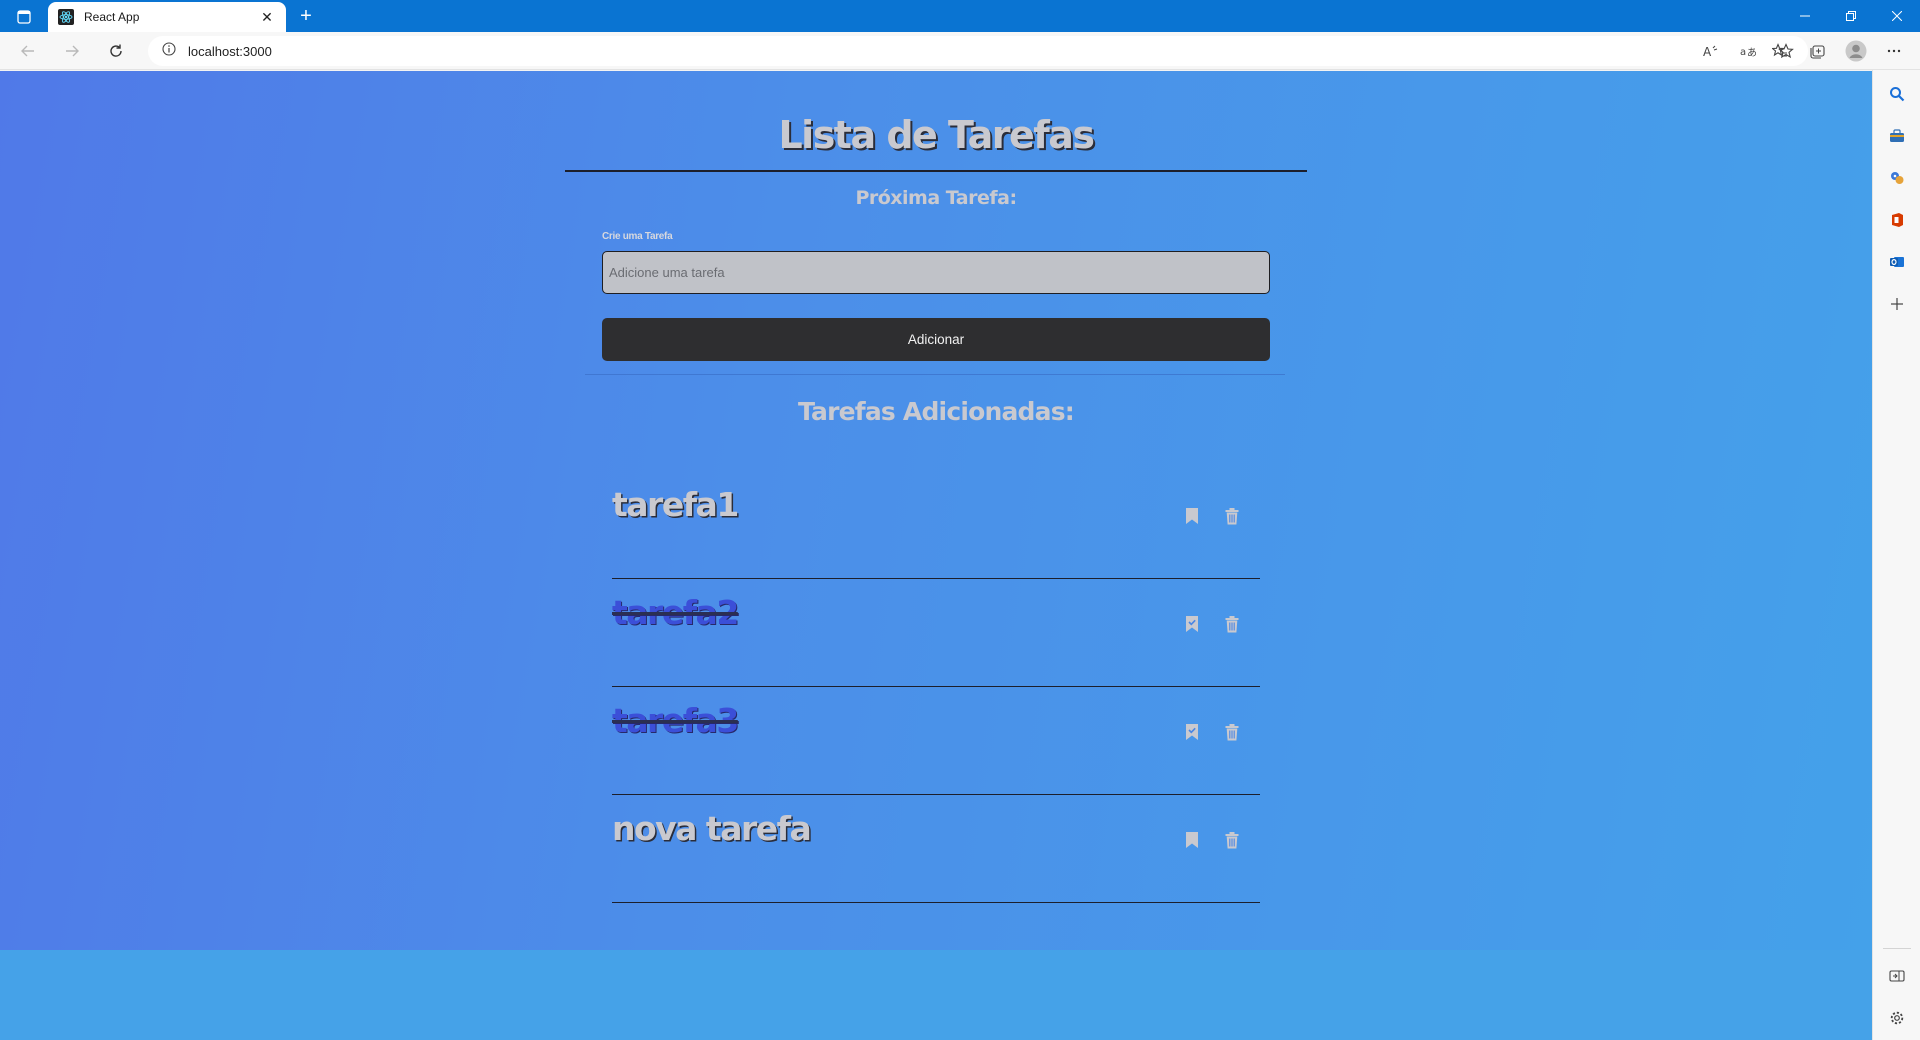  Describe the element at coordinates (1897, 178) in the screenshot. I see `games-icon` at that location.